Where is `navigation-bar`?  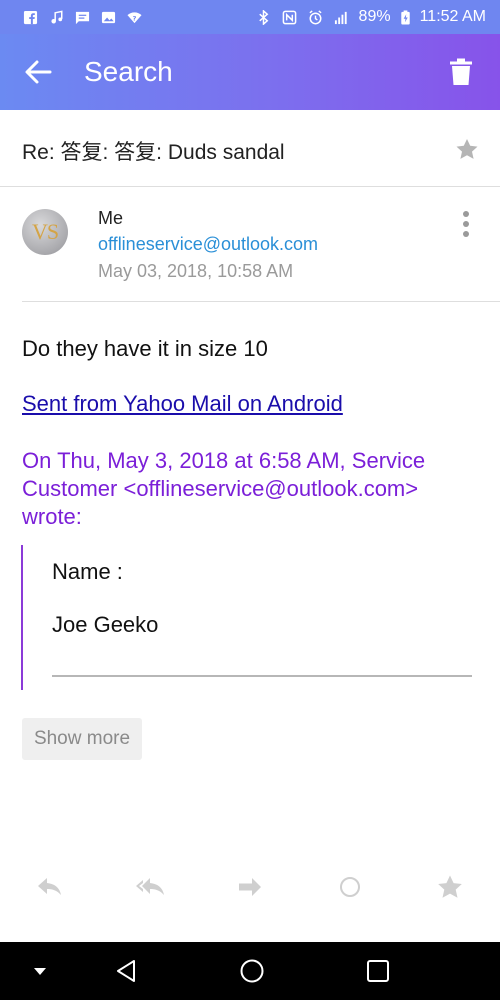
navigation-bar is located at coordinates (250, 971).